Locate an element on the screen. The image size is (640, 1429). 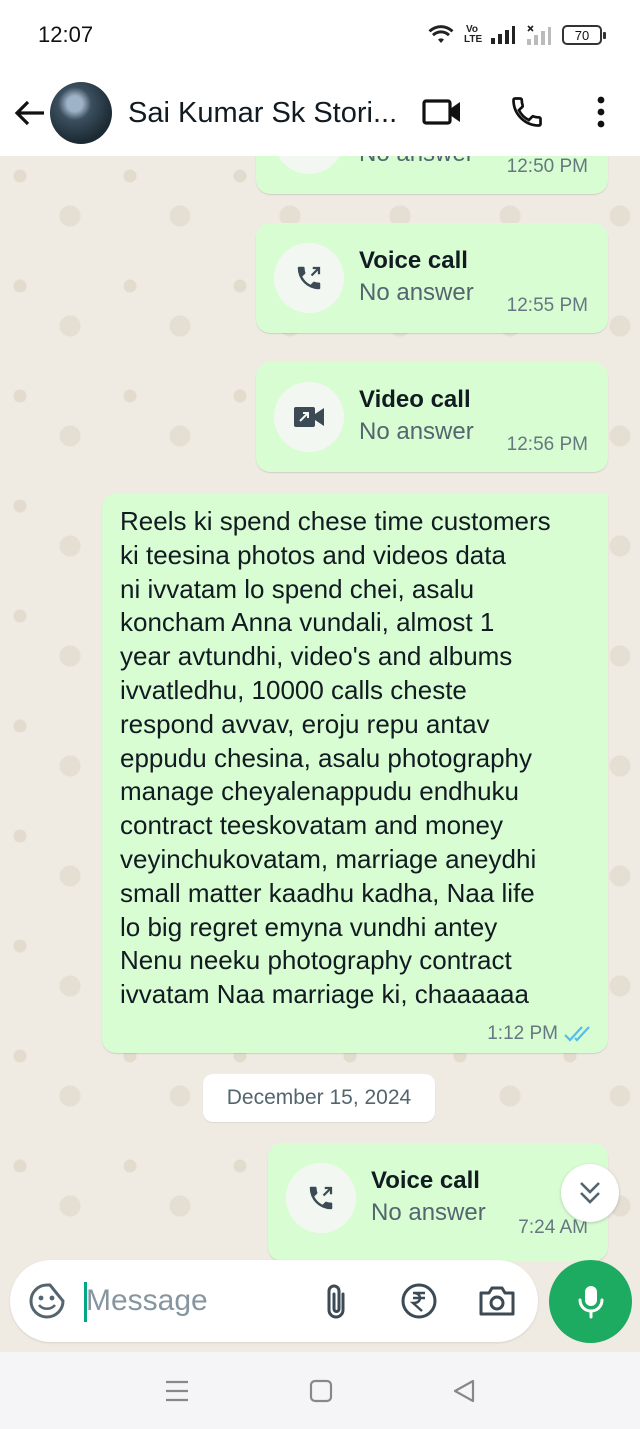
message-time: 1:12 PM is located at coordinates (522, 1033).